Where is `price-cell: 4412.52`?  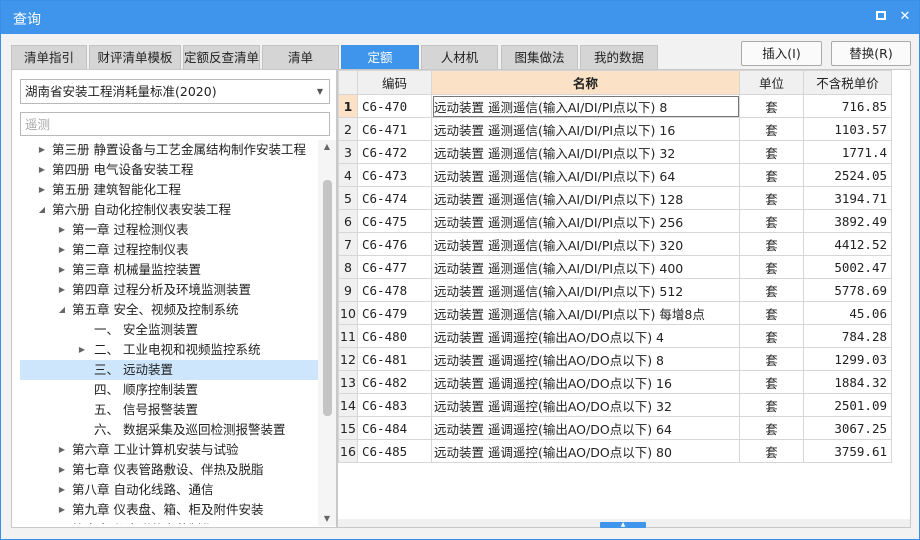 price-cell: 4412.52 is located at coordinates (847, 244).